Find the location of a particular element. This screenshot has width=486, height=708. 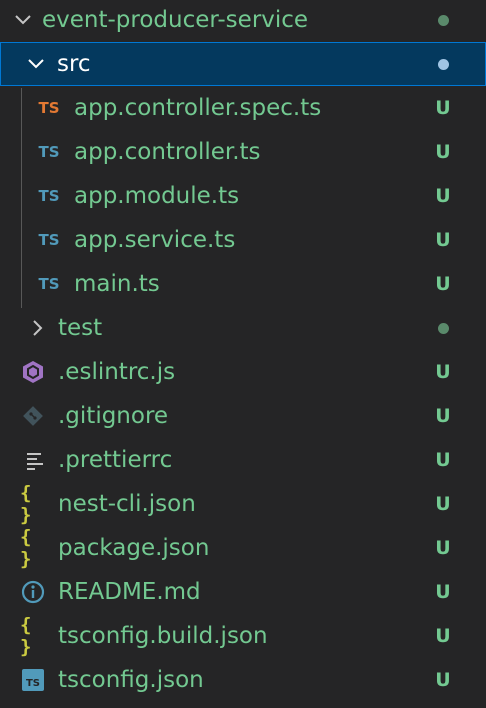

file-row: .gitignore U is located at coordinates (243, 416).